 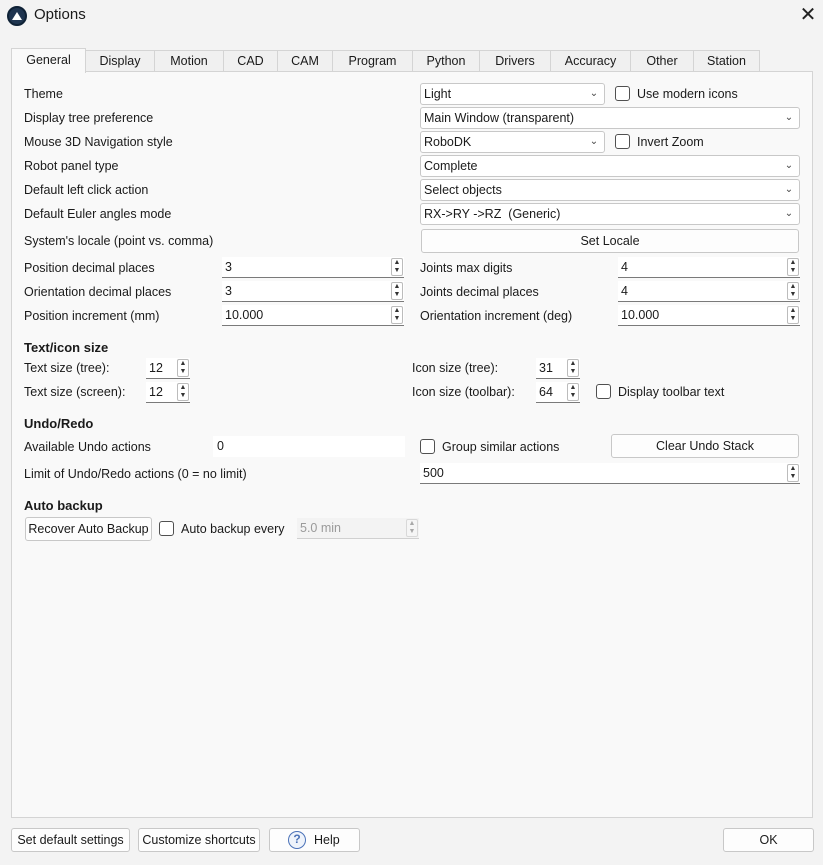 What do you see at coordinates (66, 347) in the screenshot?
I see `text-icon-size-heading: Text/icon size` at bounding box center [66, 347].